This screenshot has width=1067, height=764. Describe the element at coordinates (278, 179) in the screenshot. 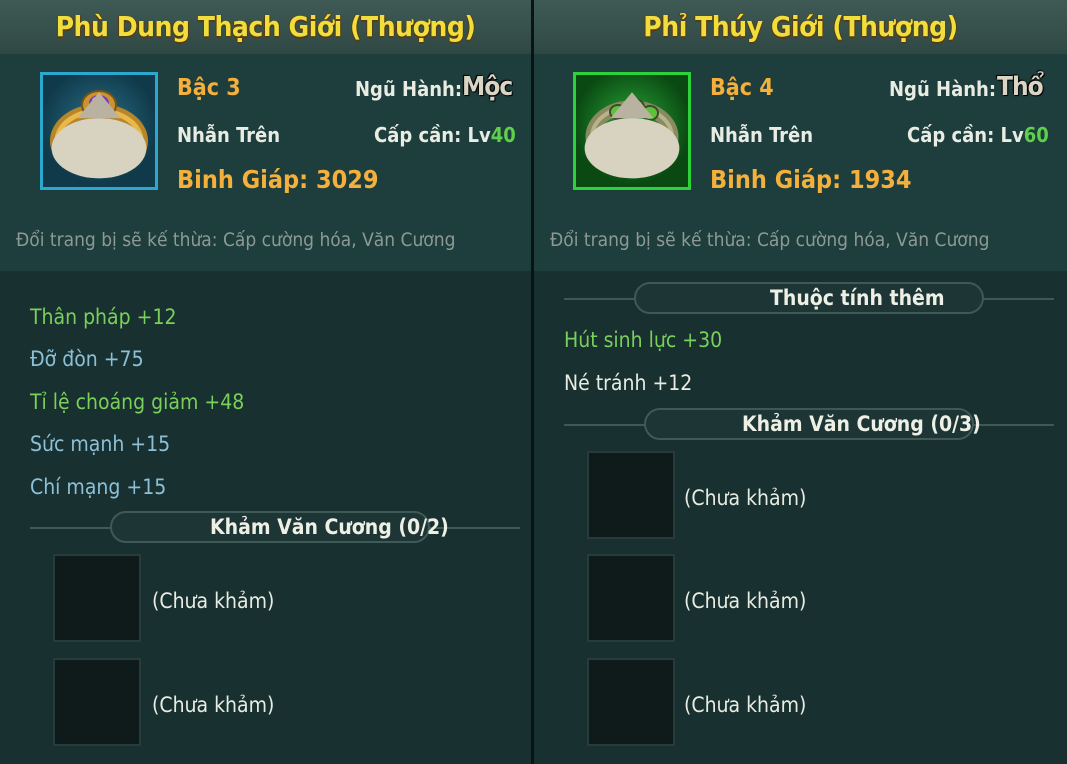

I see `armor-value: Binh Giáp: 3029` at that location.